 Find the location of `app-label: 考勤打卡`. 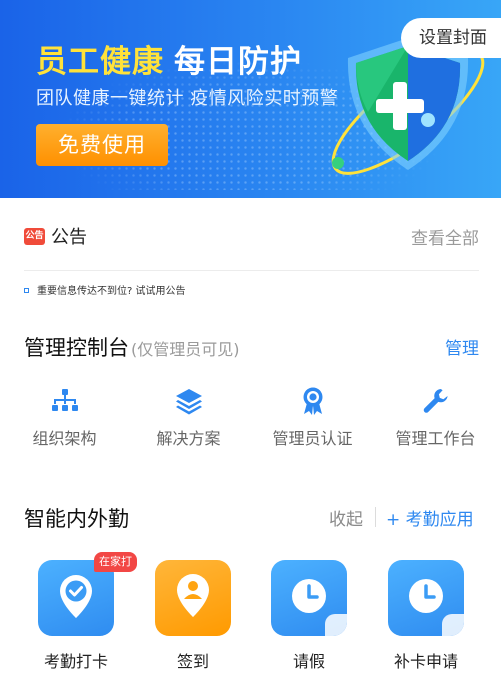

app-label: 考勤打卡 is located at coordinates (75, 661).